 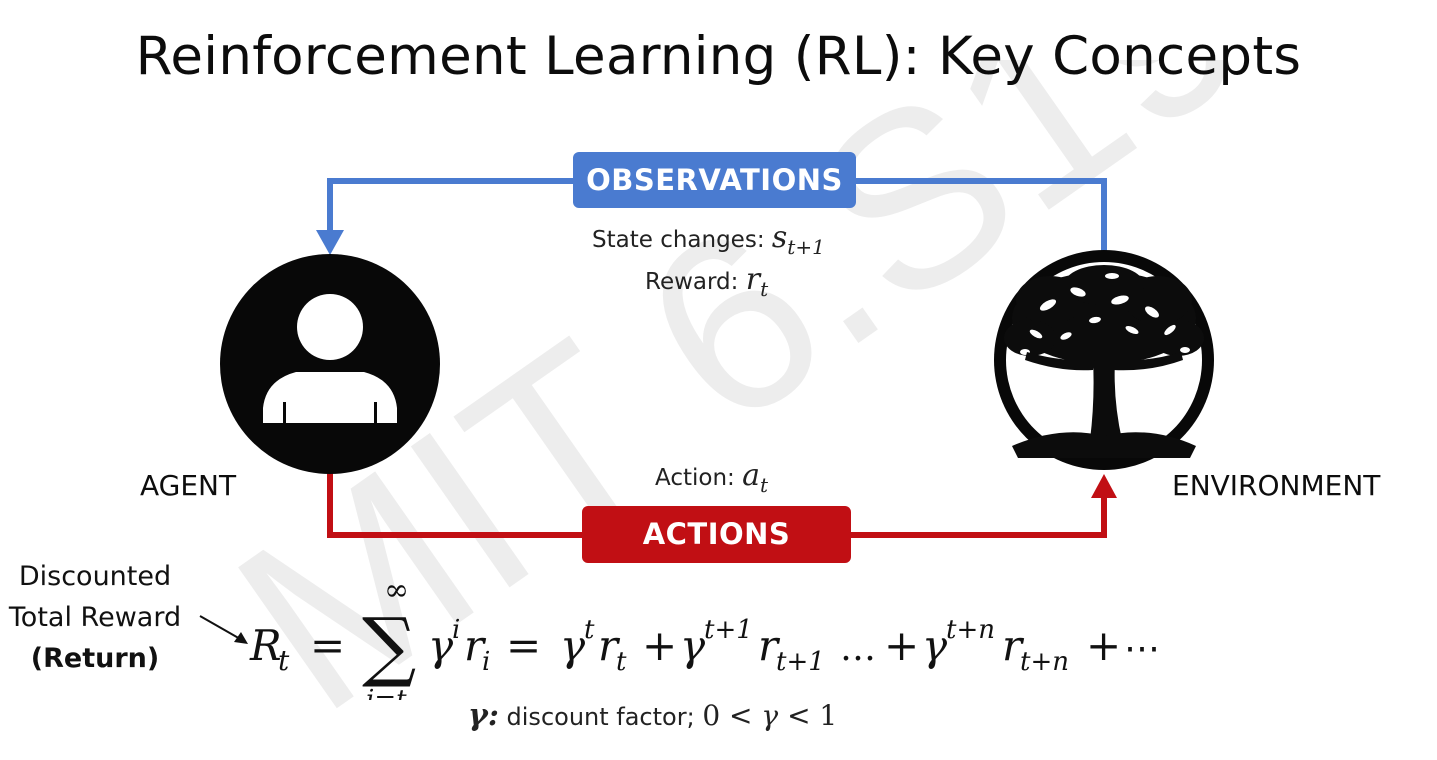 I want to click on actions-label: ACTIONS, so click(x=716, y=534).